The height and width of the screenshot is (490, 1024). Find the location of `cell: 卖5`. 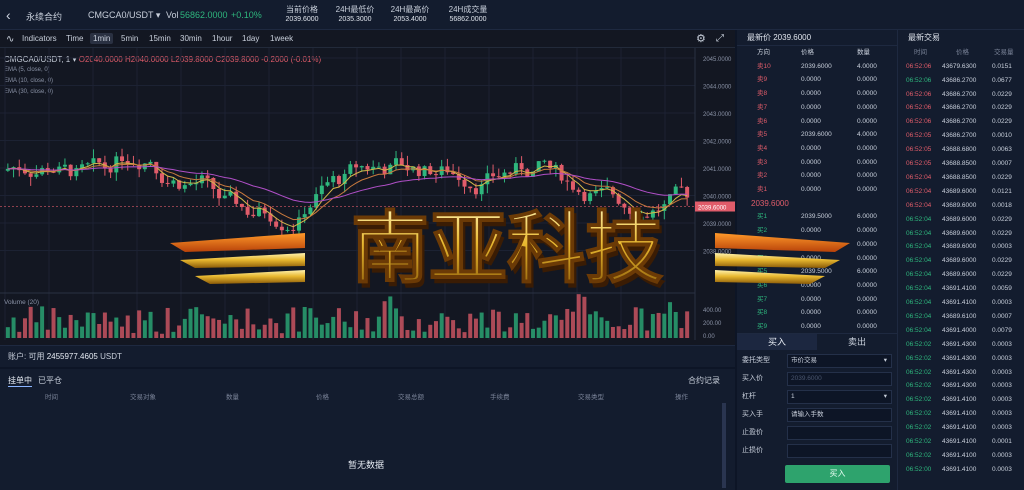

cell: 卖5 is located at coordinates (762, 135).